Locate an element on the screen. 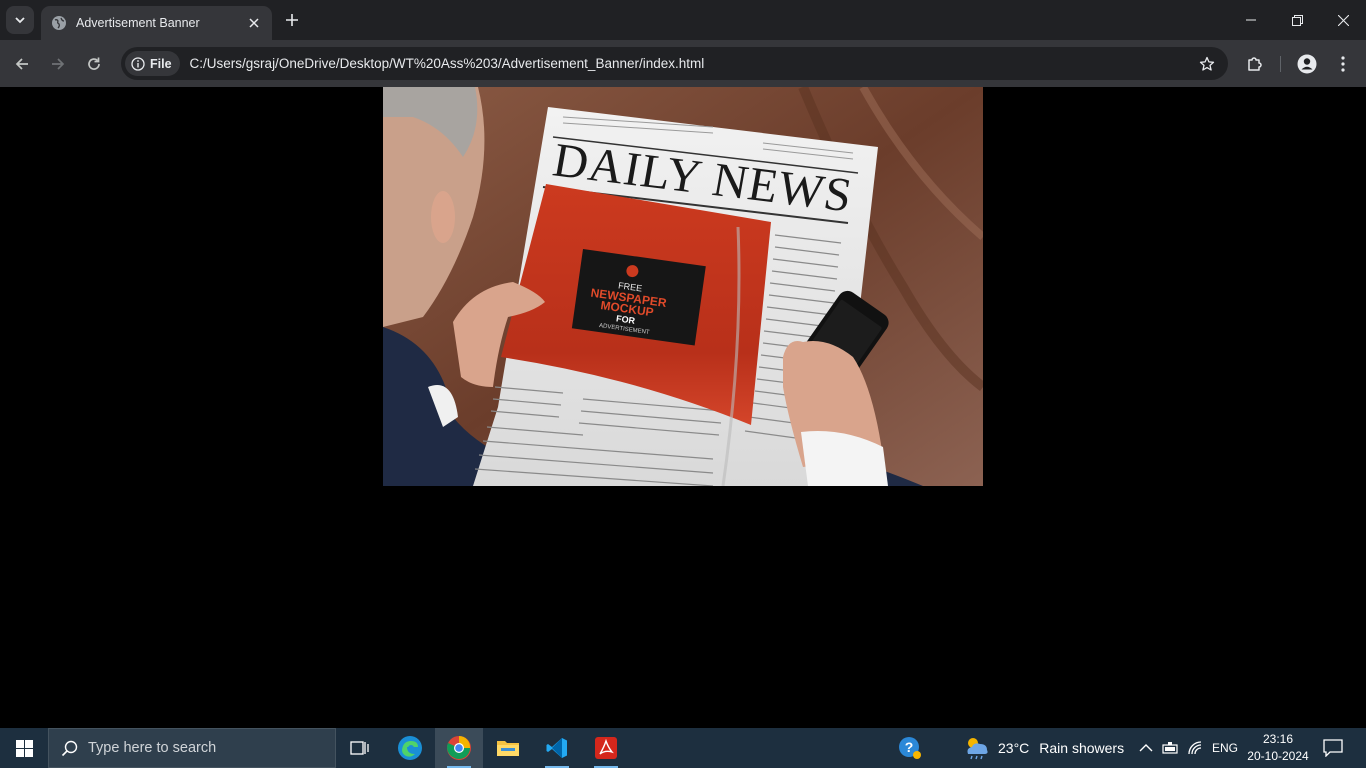 The width and height of the screenshot is (1366, 768). restore-icon is located at coordinates (1297, 20).